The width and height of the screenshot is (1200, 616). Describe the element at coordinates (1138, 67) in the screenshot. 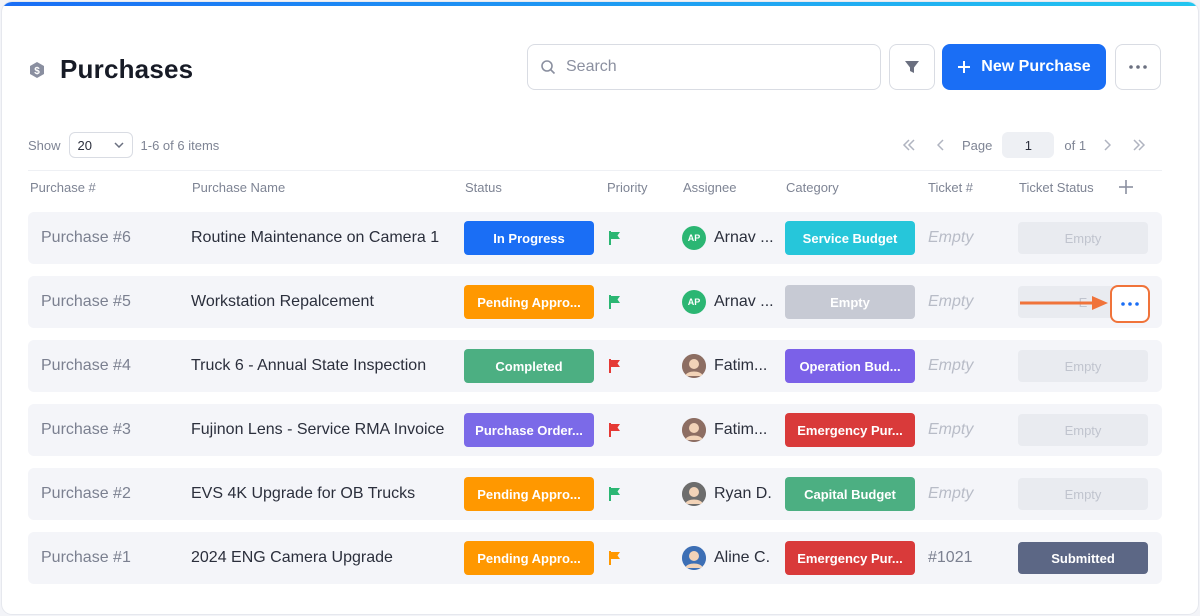

I see `more-options-button` at that location.